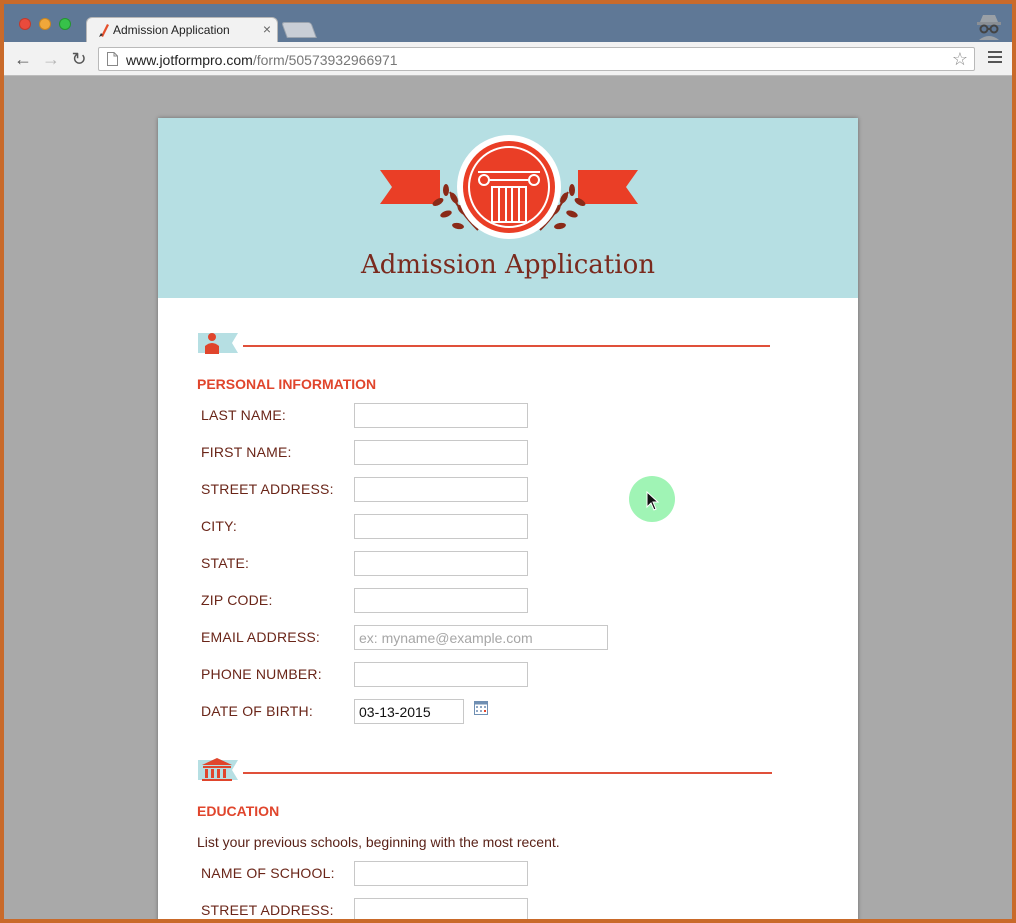 The height and width of the screenshot is (923, 1016). What do you see at coordinates (45, 24) in the screenshot?
I see `minimize-window-button` at bounding box center [45, 24].